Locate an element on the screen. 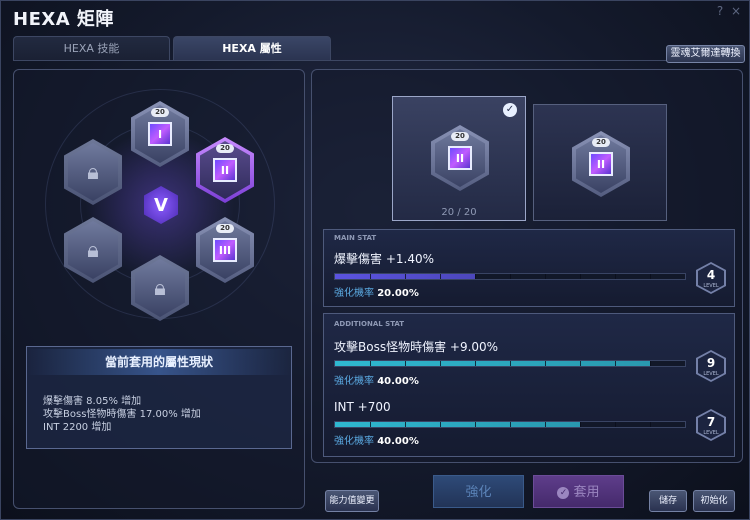  core-count: 20 / 20 is located at coordinates (459, 212).